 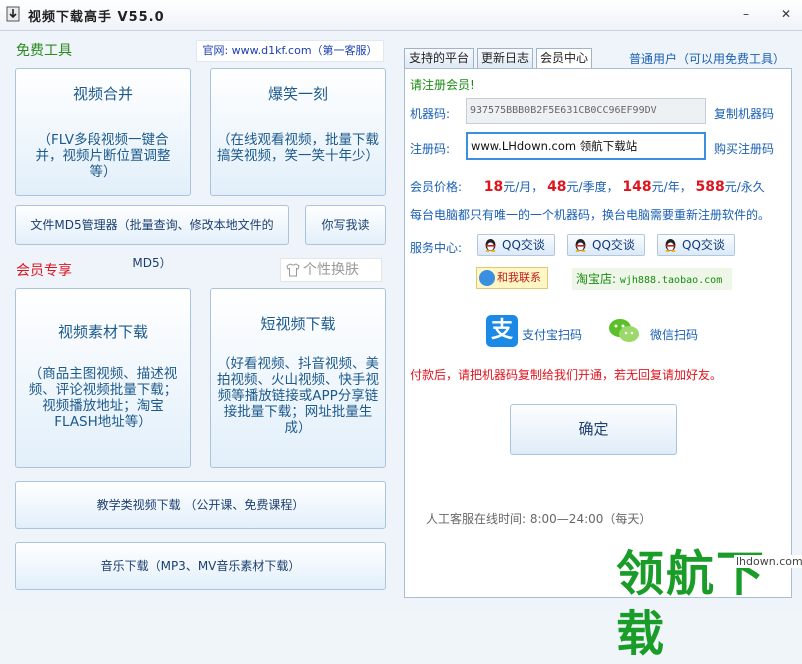 What do you see at coordinates (345, 225) in the screenshot?
I see `you-write-i-read-button: 你写我读` at bounding box center [345, 225].